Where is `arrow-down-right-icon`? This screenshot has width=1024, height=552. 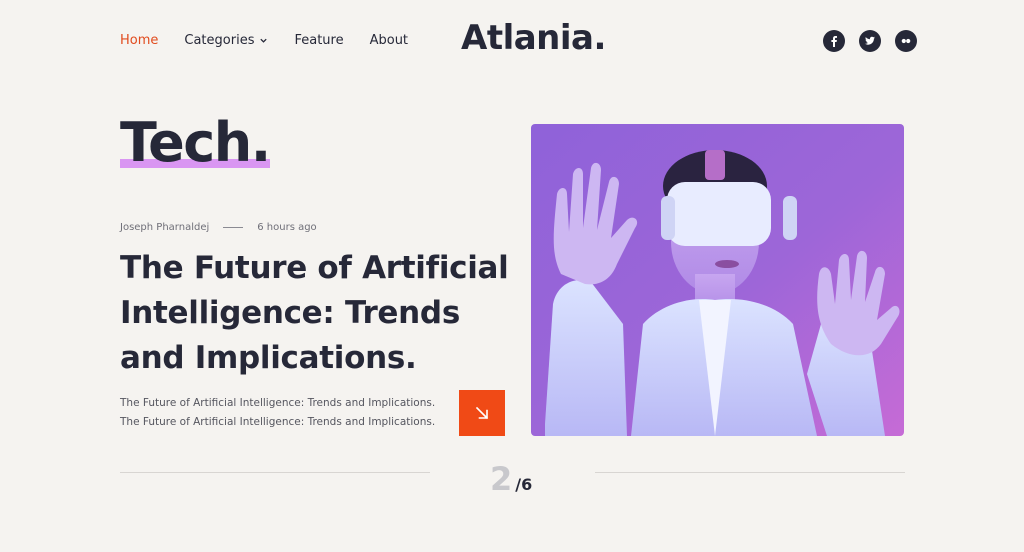 arrow-down-right-icon is located at coordinates (482, 413).